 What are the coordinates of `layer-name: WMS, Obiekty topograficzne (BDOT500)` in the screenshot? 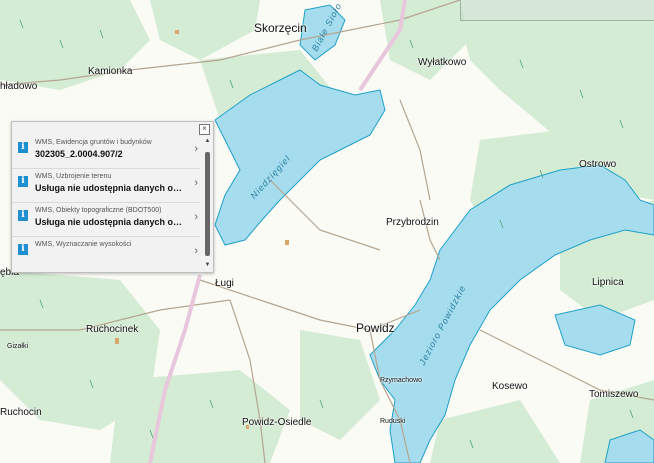 It's located at (98, 210).